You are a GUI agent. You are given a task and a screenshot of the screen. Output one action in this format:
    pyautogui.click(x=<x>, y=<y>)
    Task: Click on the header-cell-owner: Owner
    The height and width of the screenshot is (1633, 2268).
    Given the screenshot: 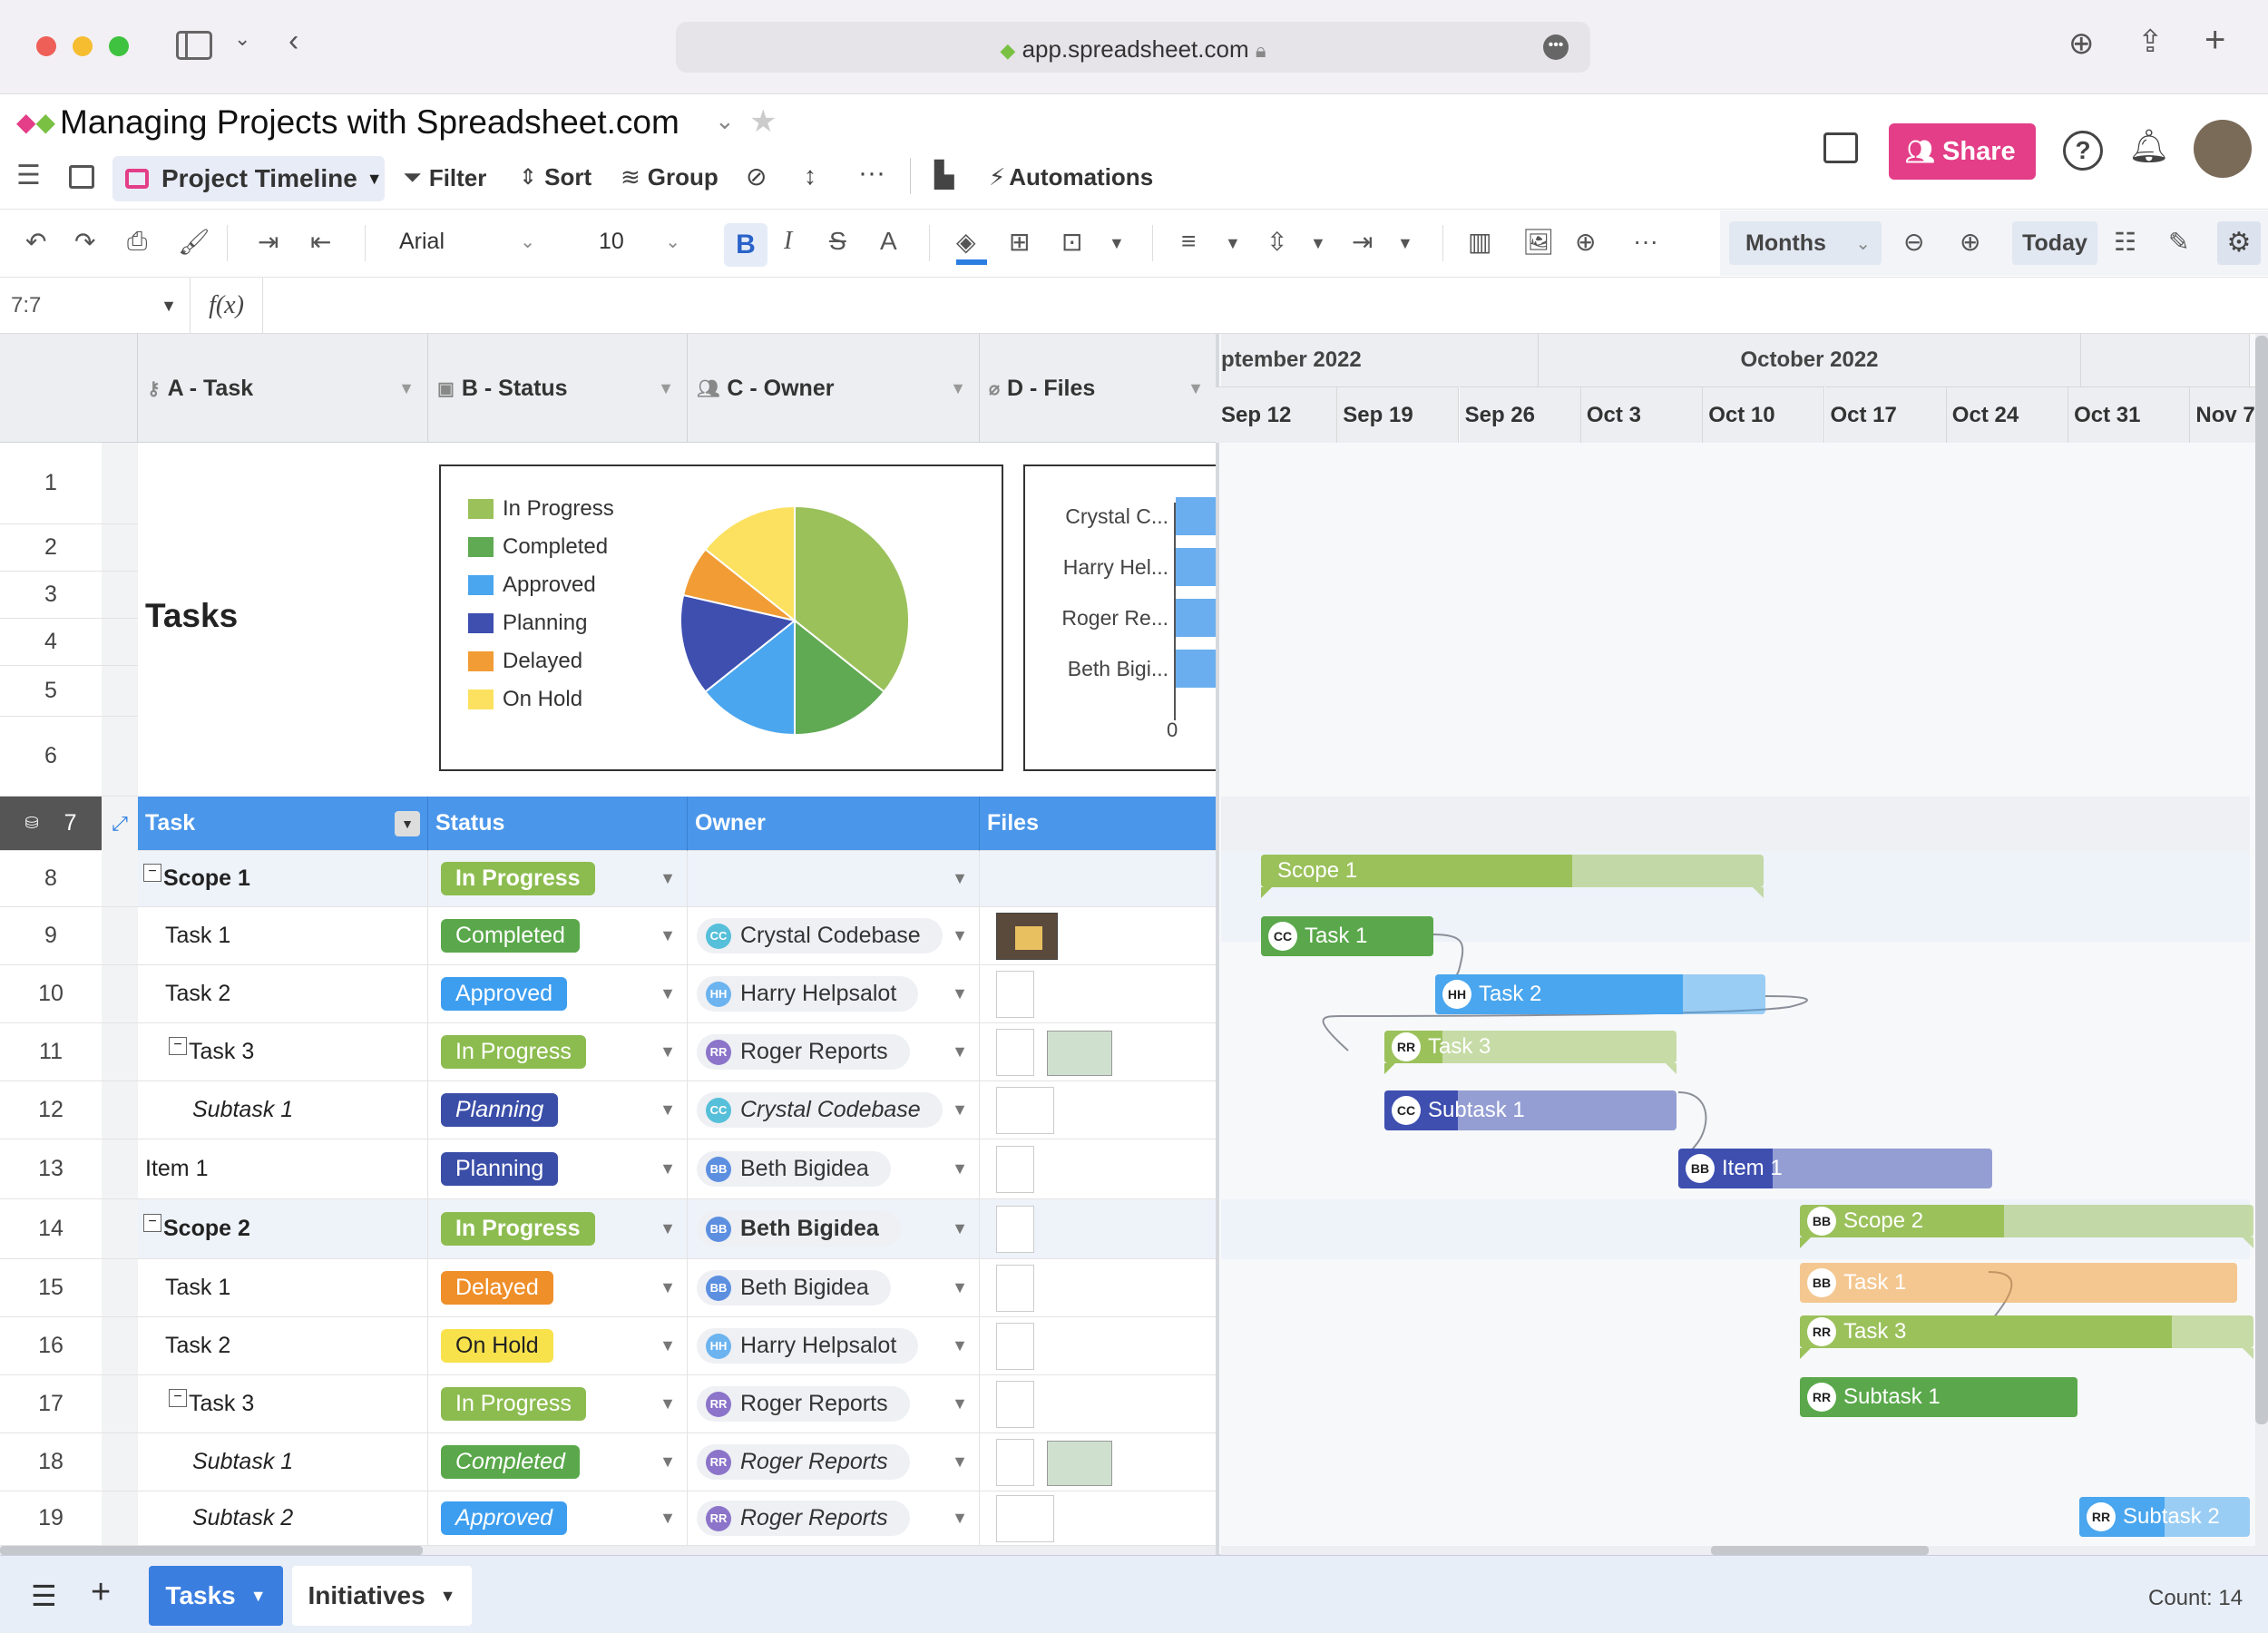 What is the action you would take?
    pyautogui.click(x=834, y=824)
    